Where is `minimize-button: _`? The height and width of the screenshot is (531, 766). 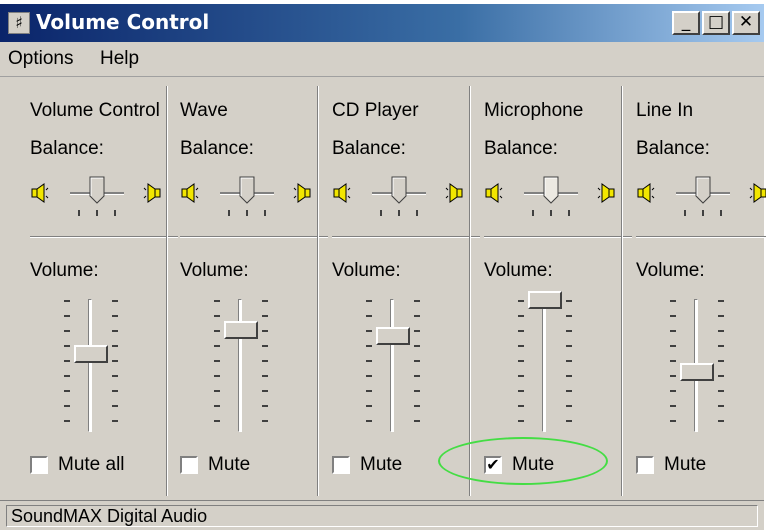 minimize-button: _ is located at coordinates (686, 23).